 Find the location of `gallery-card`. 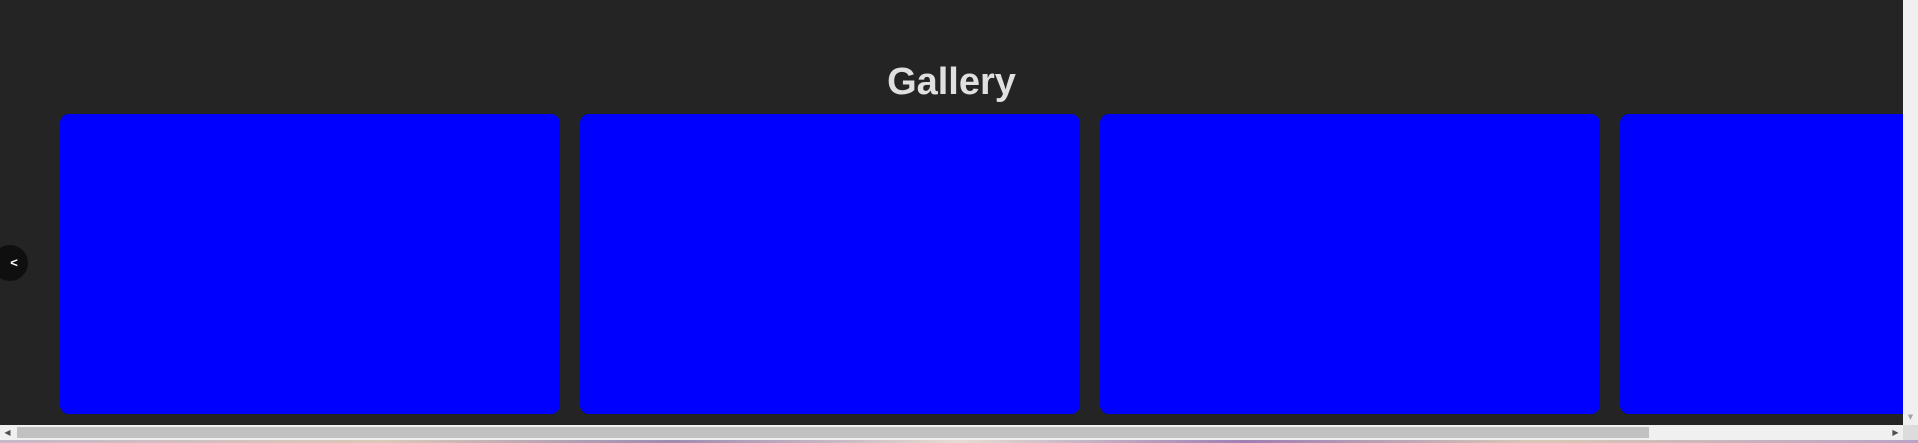

gallery-card is located at coordinates (1761, 264).